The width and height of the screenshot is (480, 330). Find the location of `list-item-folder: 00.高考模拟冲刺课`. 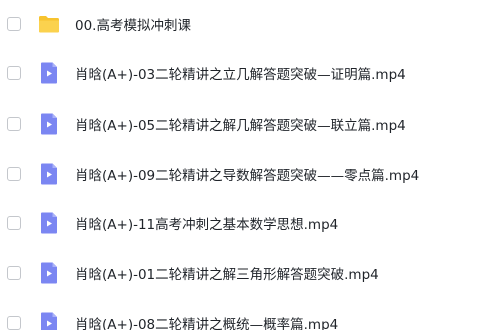

list-item-folder: 00.高考模拟冲刺课 is located at coordinates (240, 24).